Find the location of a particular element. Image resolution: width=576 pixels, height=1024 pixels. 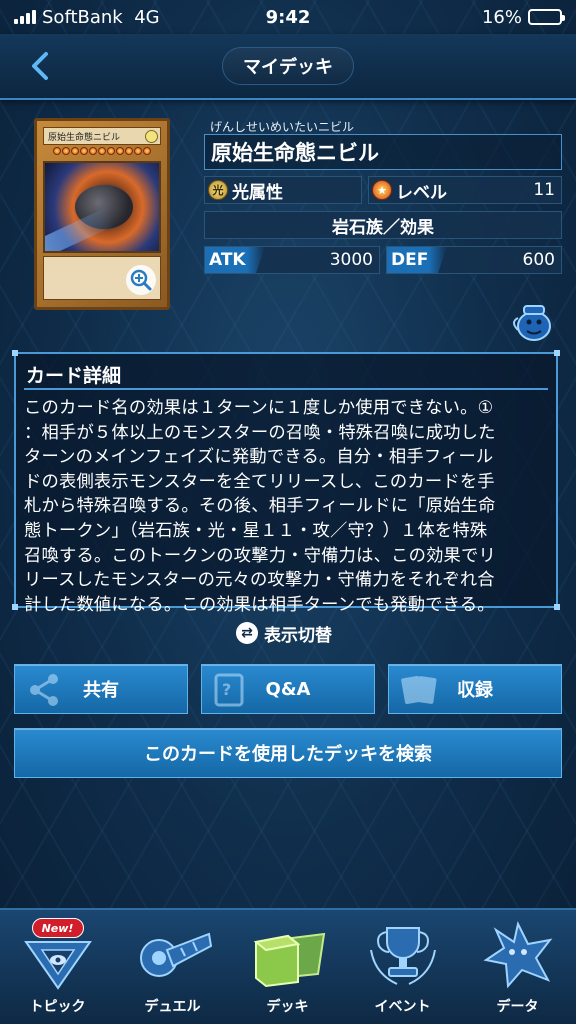

search-decks-label: このカードを使用したデッキを検索 is located at coordinates (288, 754).